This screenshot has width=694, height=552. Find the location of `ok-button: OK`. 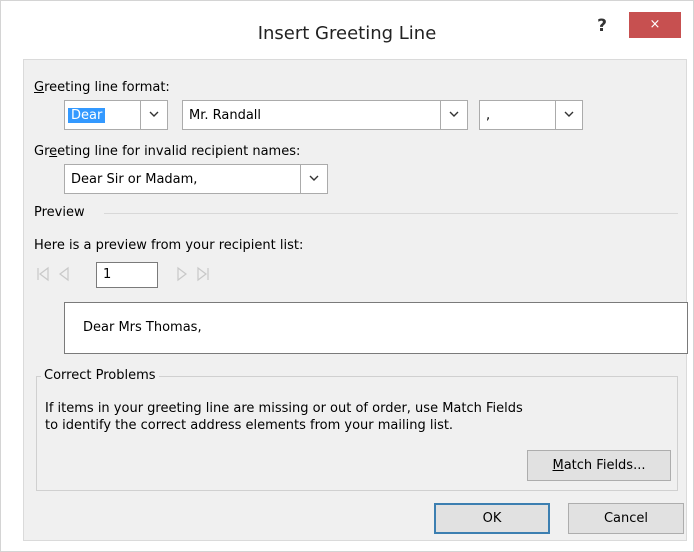

ok-button: OK is located at coordinates (492, 518).